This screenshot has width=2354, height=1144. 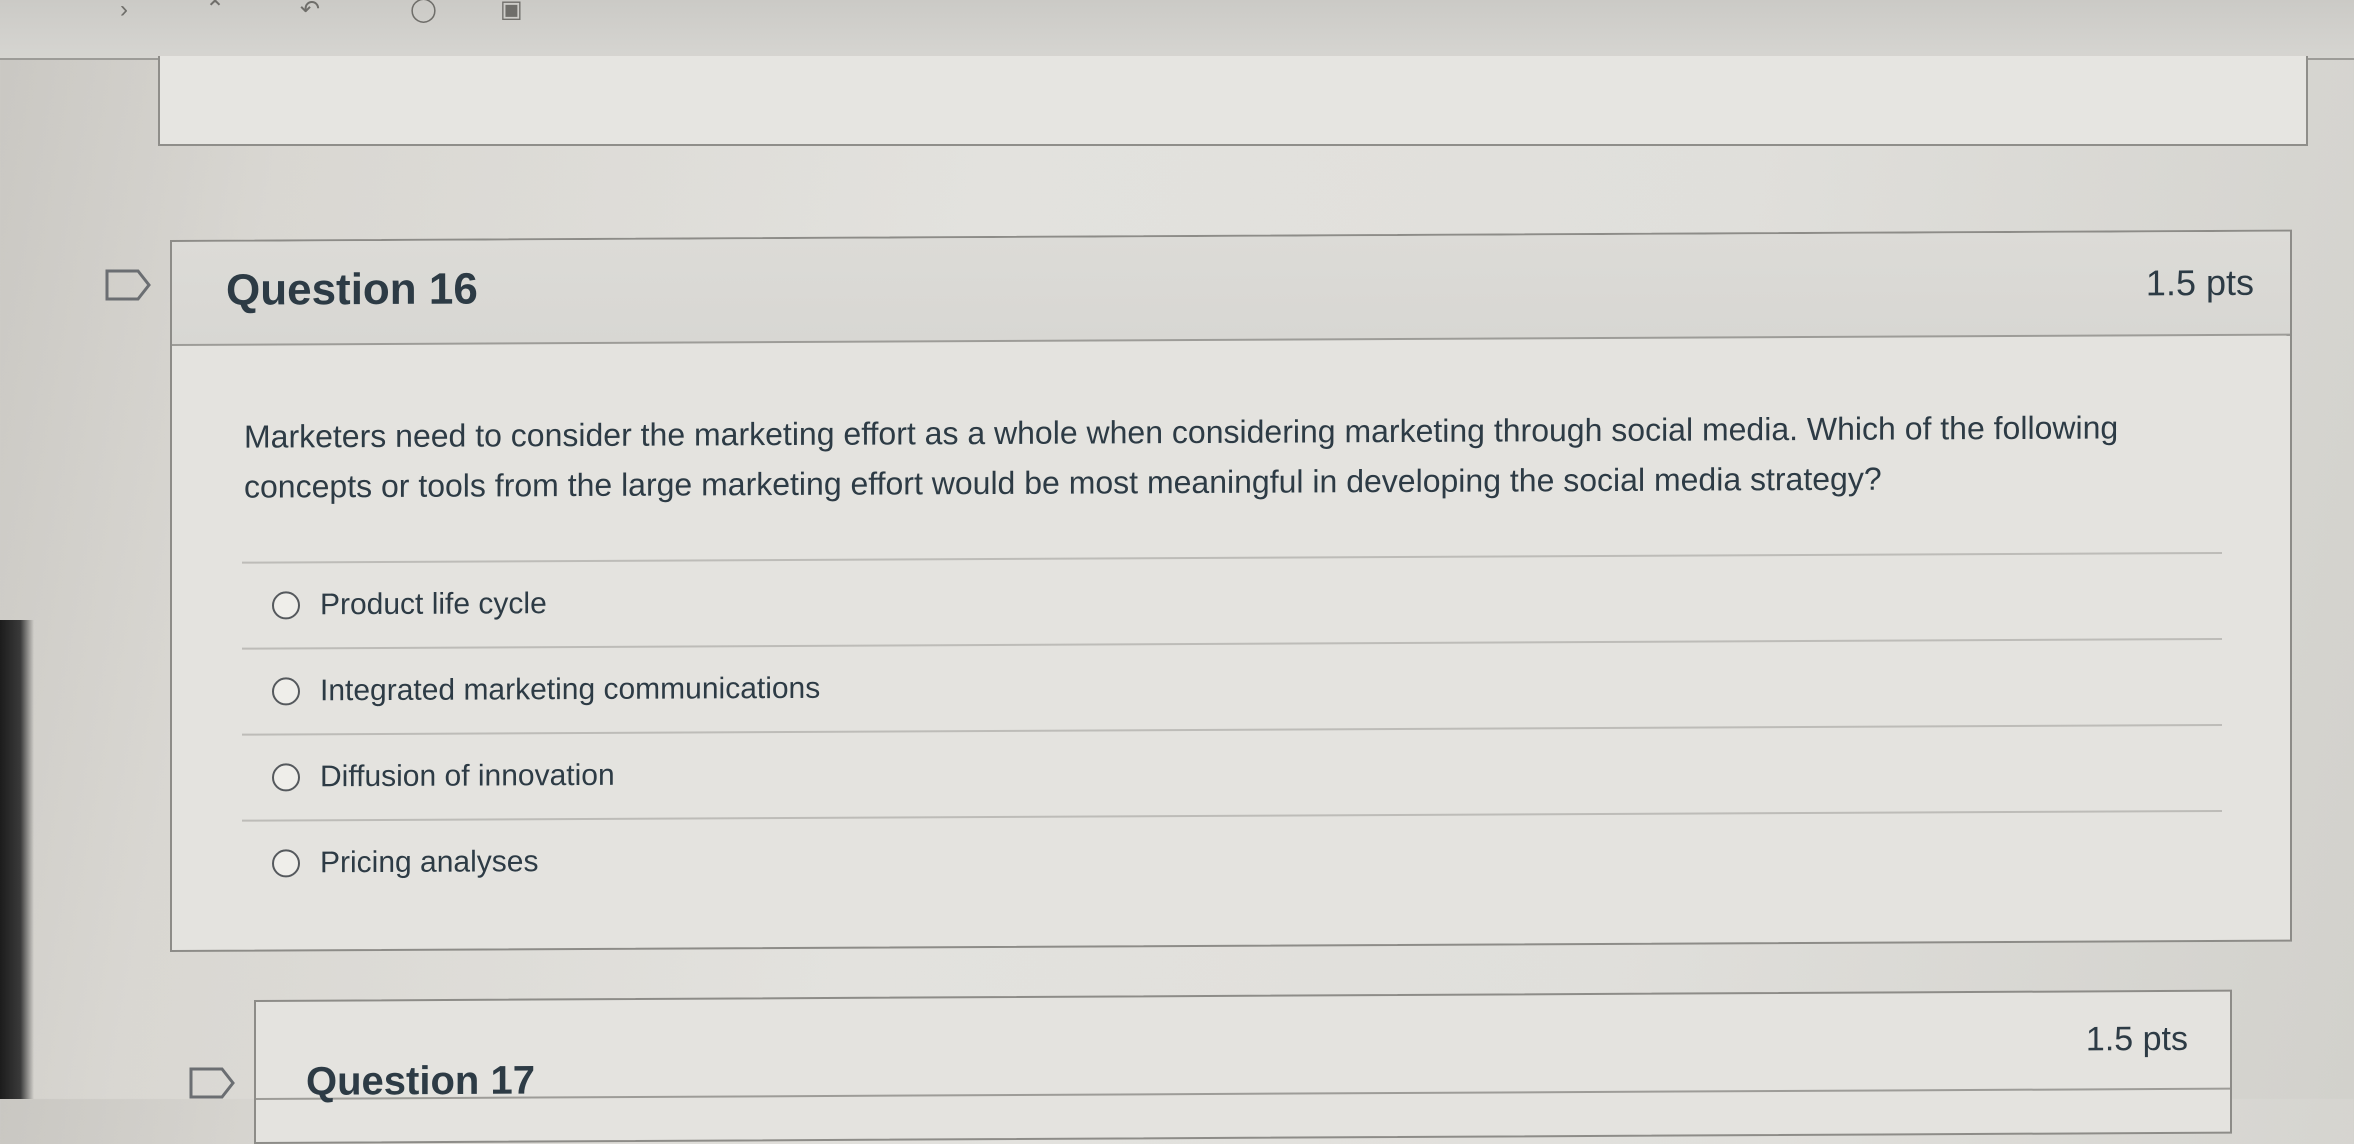 What do you see at coordinates (420, 1081) in the screenshot?
I see `question-title: Question 17` at bounding box center [420, 1081].